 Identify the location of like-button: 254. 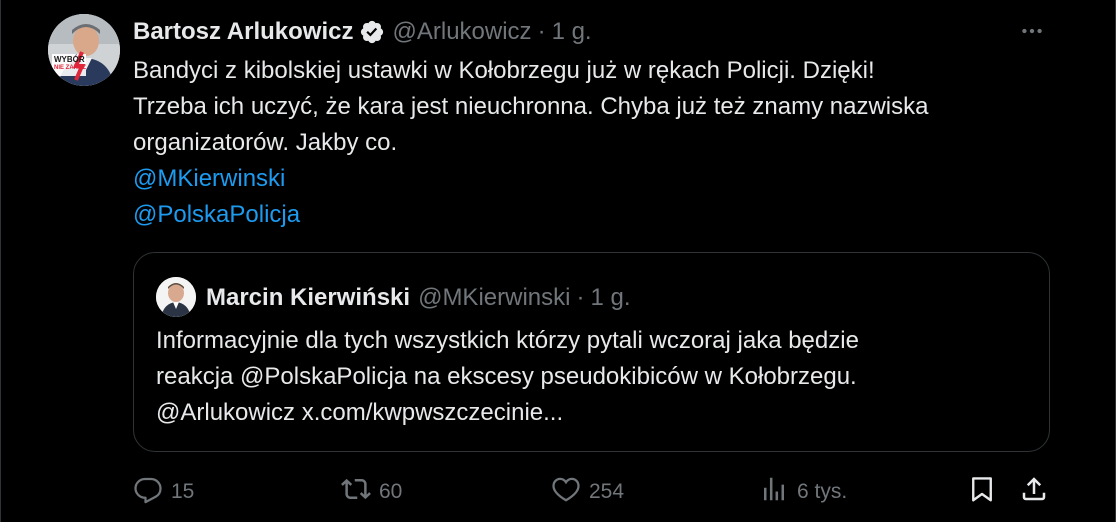
(587, 492).